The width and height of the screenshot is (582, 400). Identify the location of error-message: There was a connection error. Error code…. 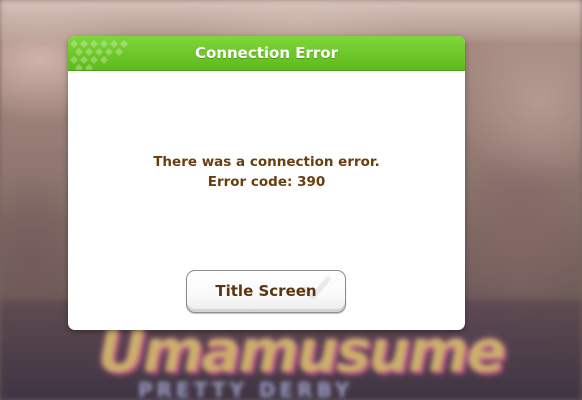
(266, 172).